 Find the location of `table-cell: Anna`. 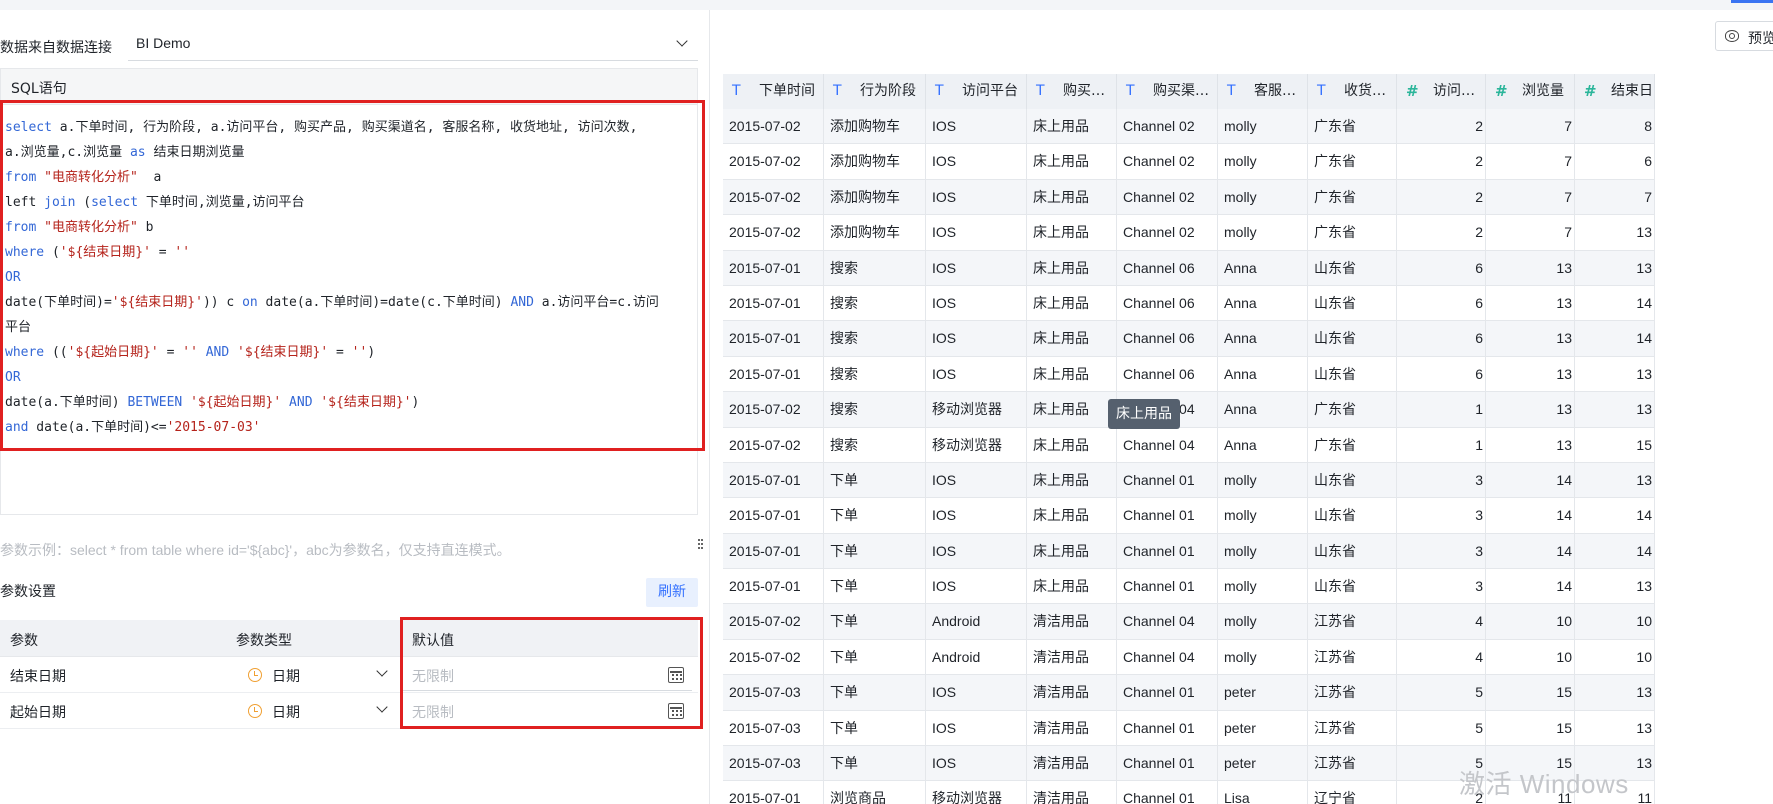

table-cell: Anna is located at coordinates (1263, 268).